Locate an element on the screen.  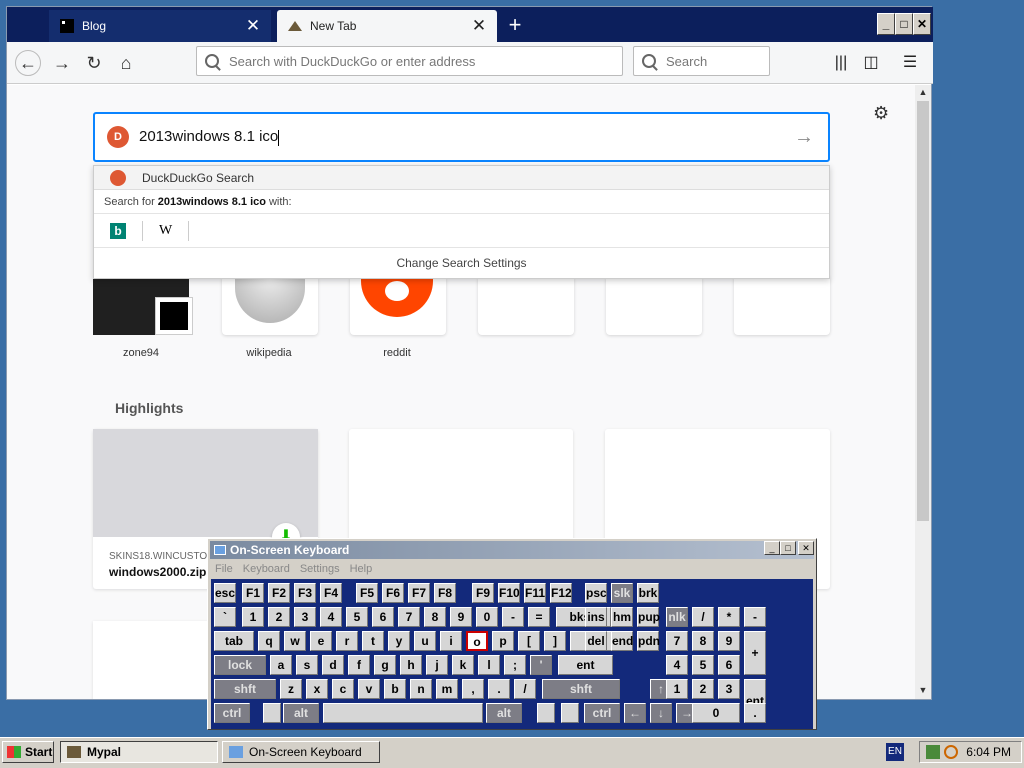
key-ent: ent is located at coordinates (585, 665).